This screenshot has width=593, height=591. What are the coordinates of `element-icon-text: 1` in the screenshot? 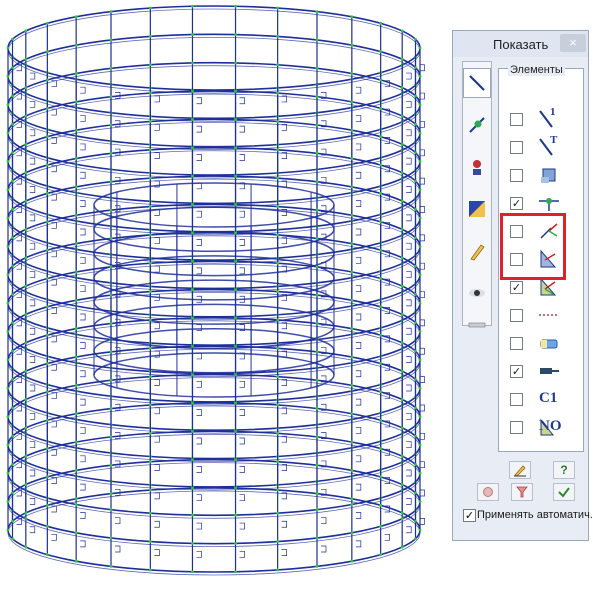 It's located at (553, 112).